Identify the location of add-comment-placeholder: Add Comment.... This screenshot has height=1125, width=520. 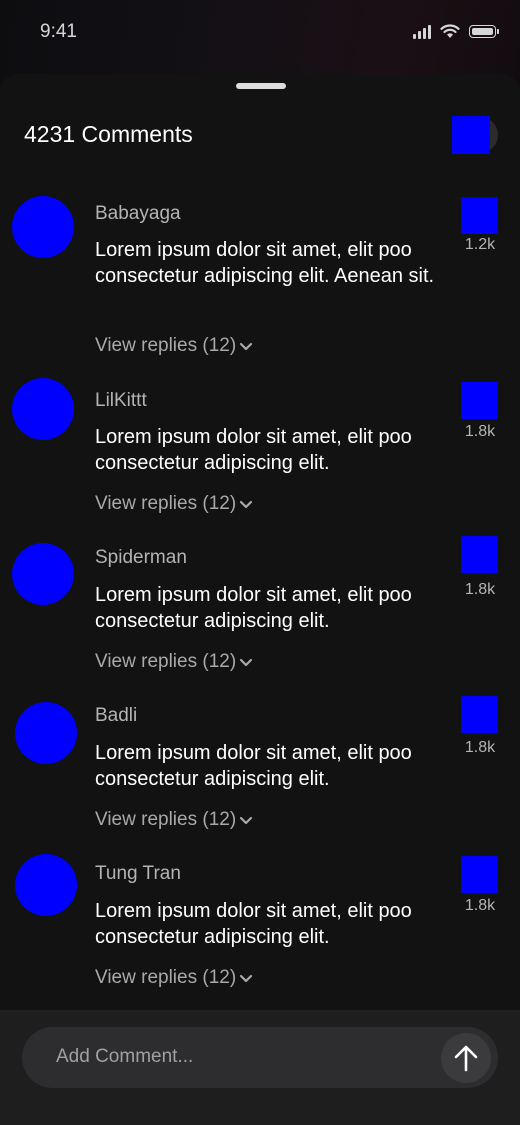
(125, 1056).